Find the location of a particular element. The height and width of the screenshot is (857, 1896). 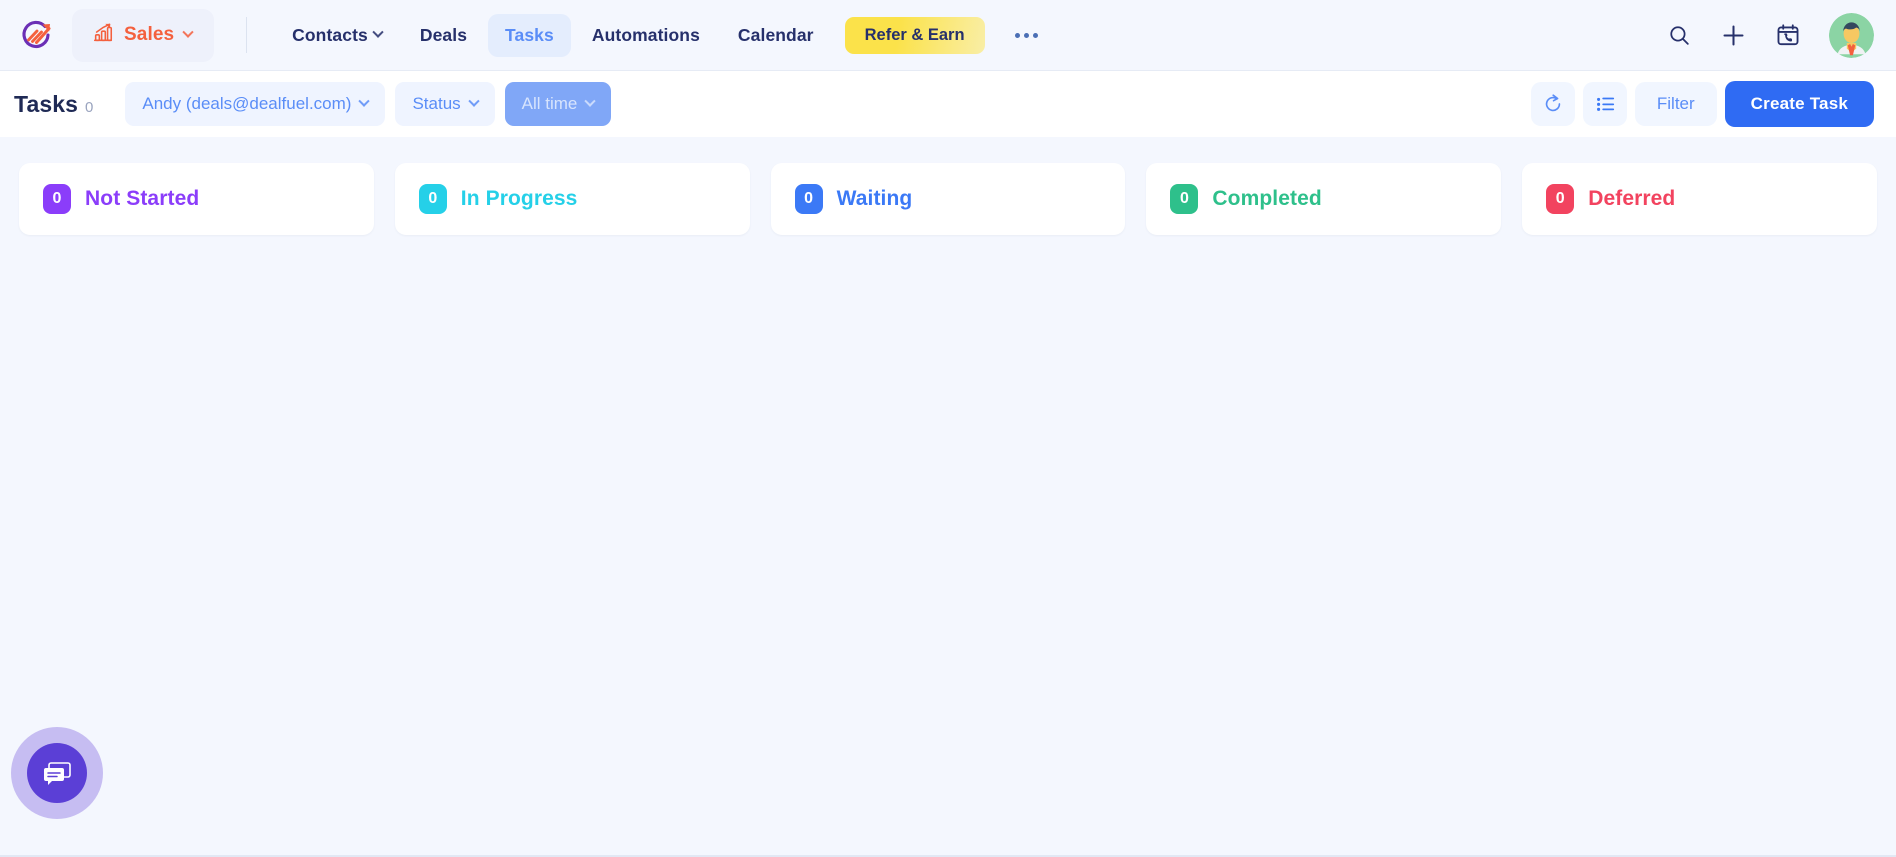

status-card-not-started: 0 Not Started is located at coordinates (196, 199).